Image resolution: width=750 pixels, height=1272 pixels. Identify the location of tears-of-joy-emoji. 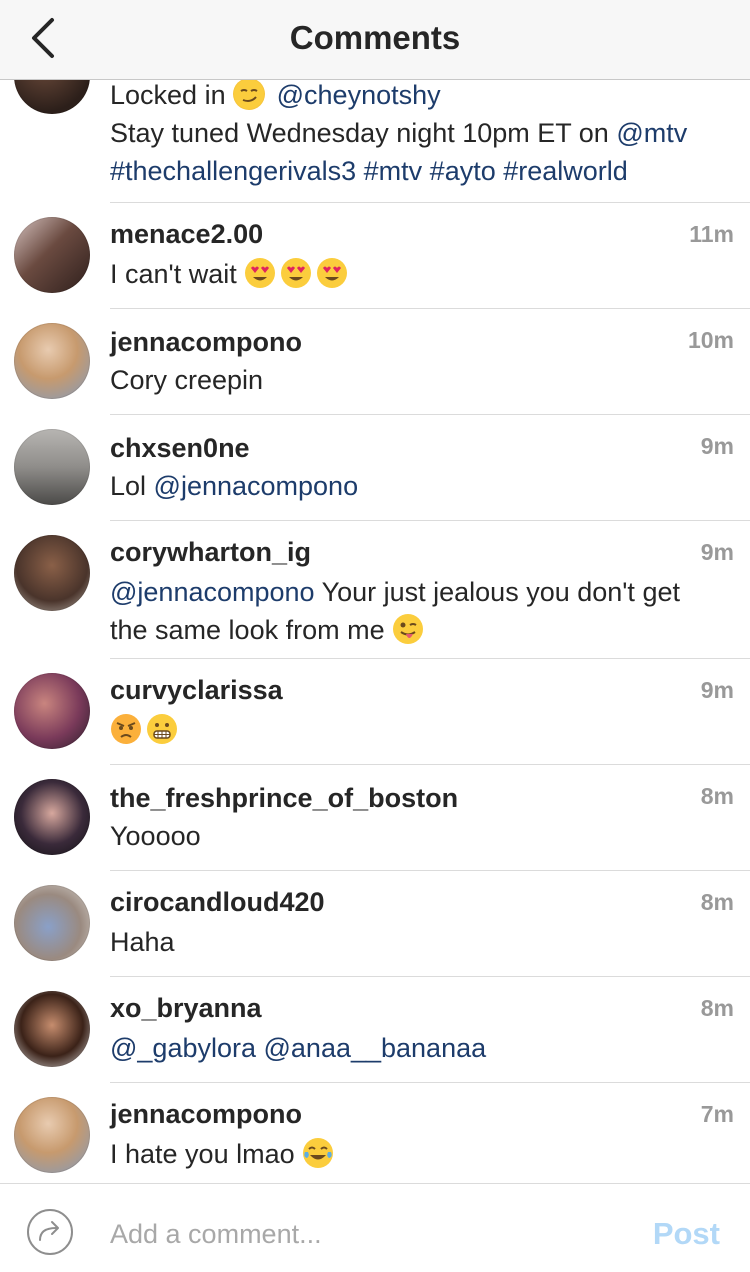
(318, 1153).